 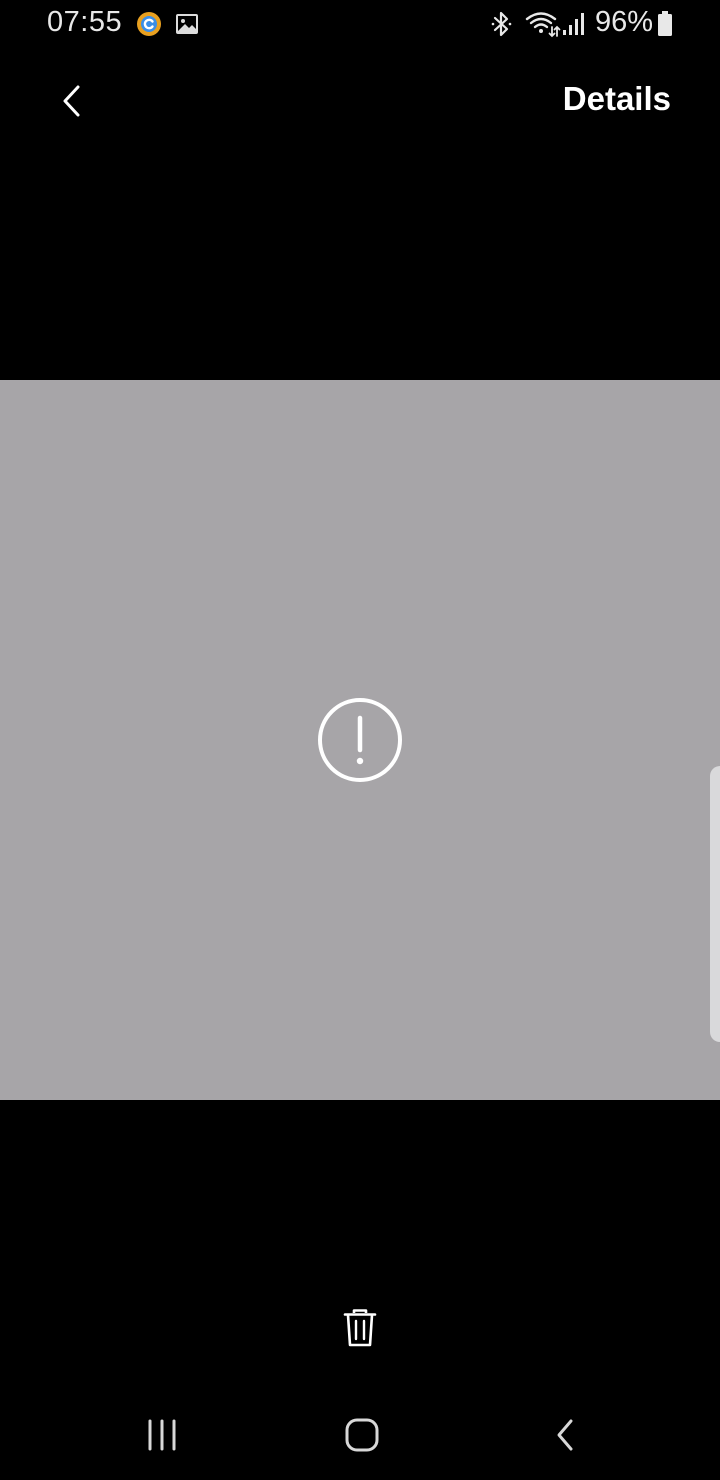 I want to click on nav-home-button, so click(x=362, y=1435).